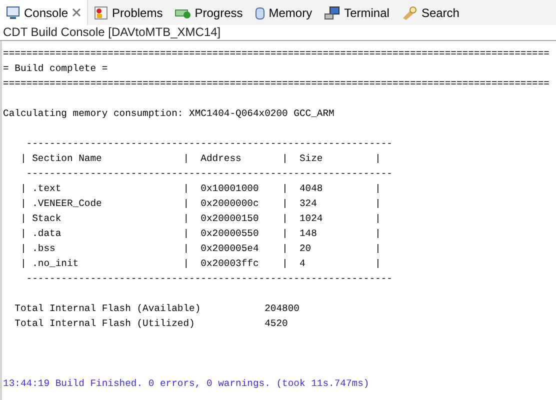 This screenshot has height=400, width=556. What do you see at coordinates (200, 189) in the screenshot?
I see `console-line: | .text | 0x10001000 | 4048 |` at bounding box center [200, 189].